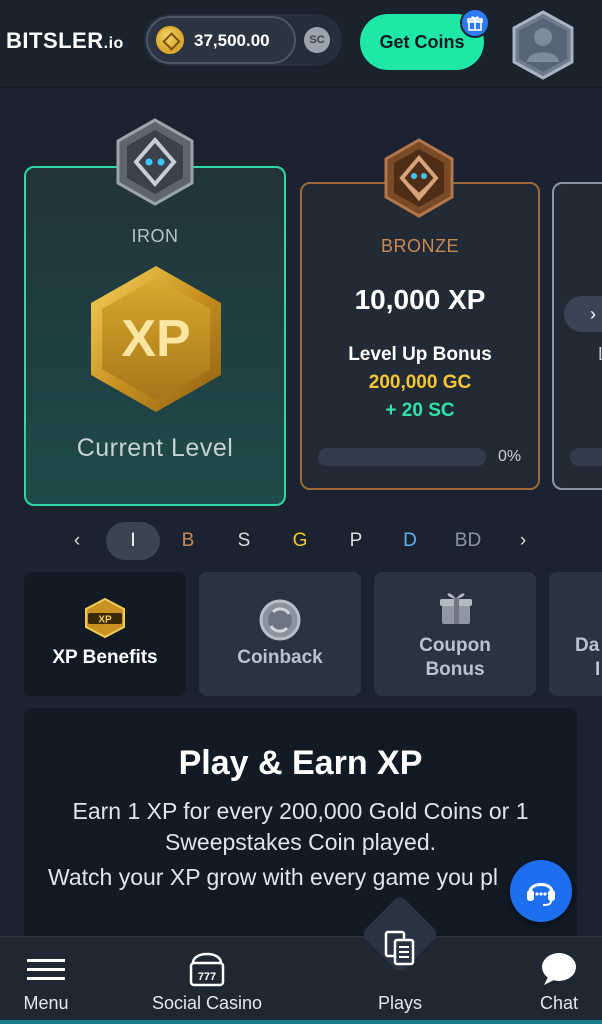 The width and height of the screenshot is (602, 1024). Describe the element at coordinates (420, 410) in the screenshot. I see `bonus-sweepstakes-coins: + 20 SC` at that location.